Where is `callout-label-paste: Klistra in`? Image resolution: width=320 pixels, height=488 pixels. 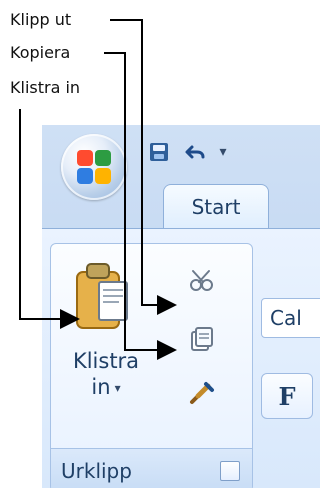
callout-label-paste: Klistra in is located at coordinates (45, 87).